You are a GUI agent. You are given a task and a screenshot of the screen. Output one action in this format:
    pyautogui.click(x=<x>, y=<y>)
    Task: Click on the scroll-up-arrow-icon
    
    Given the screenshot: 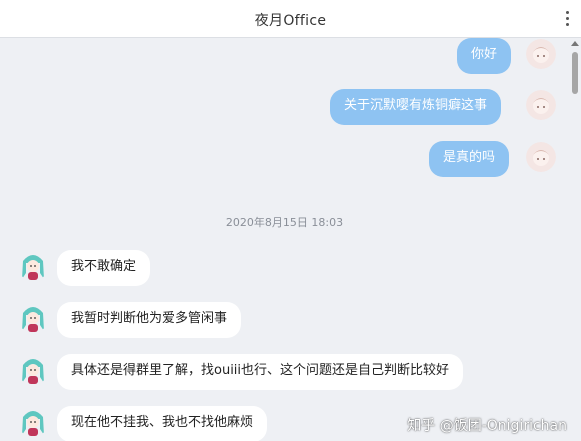 What is the action you would take?
    pyautogui.click(x=575, y=43)
    